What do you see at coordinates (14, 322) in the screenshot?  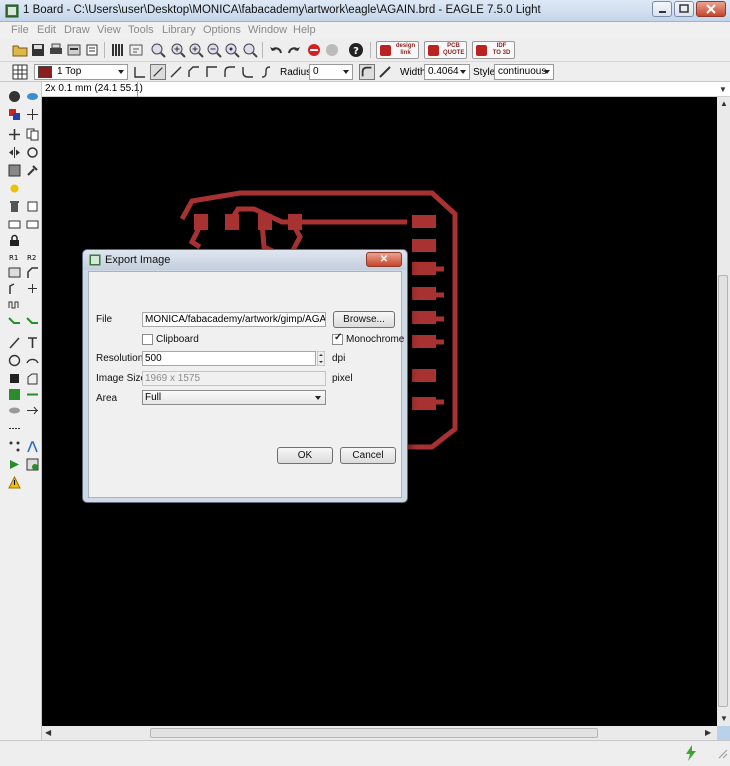 I see `route-icon` at bounding box center [14, 322].